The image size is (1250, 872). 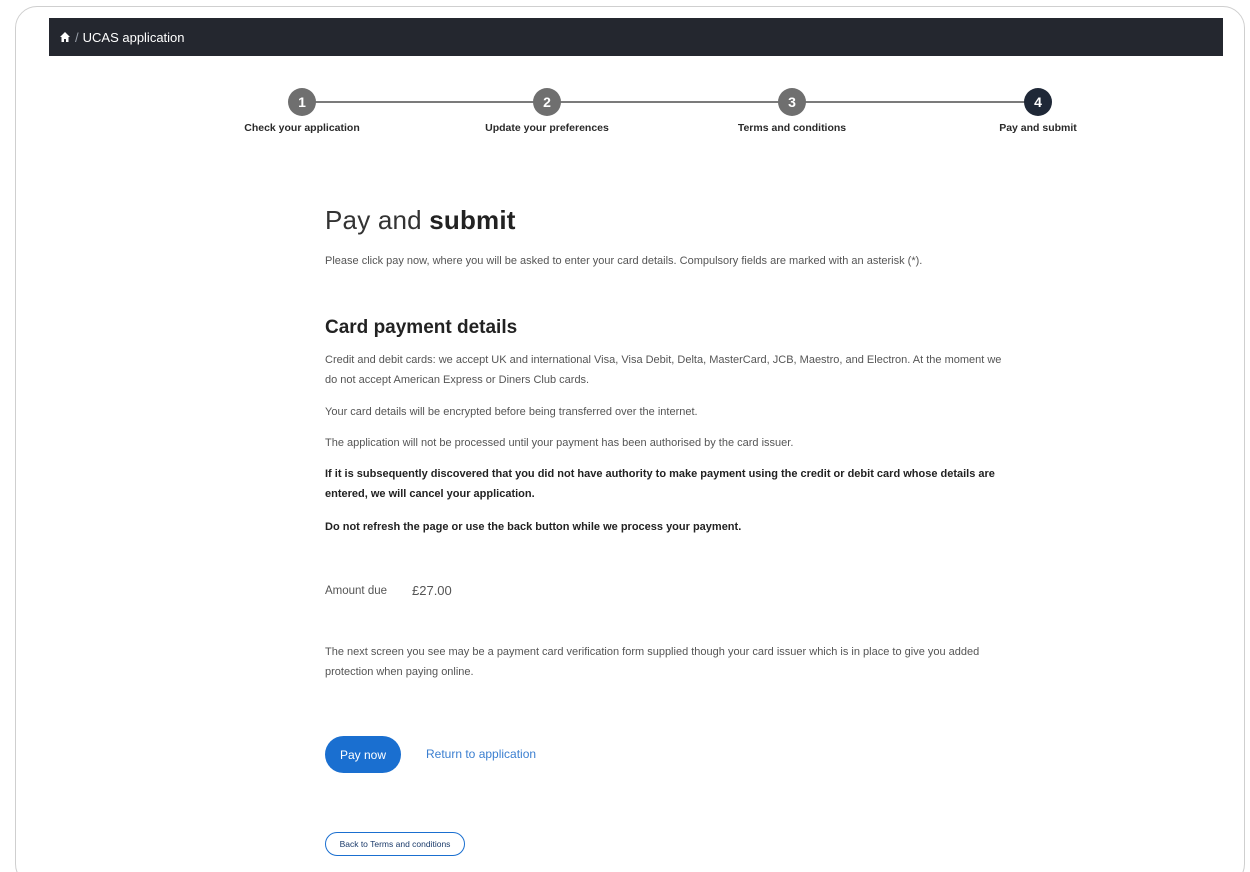 I want to click on step-label: Check your application, so click(x=302, y=128).